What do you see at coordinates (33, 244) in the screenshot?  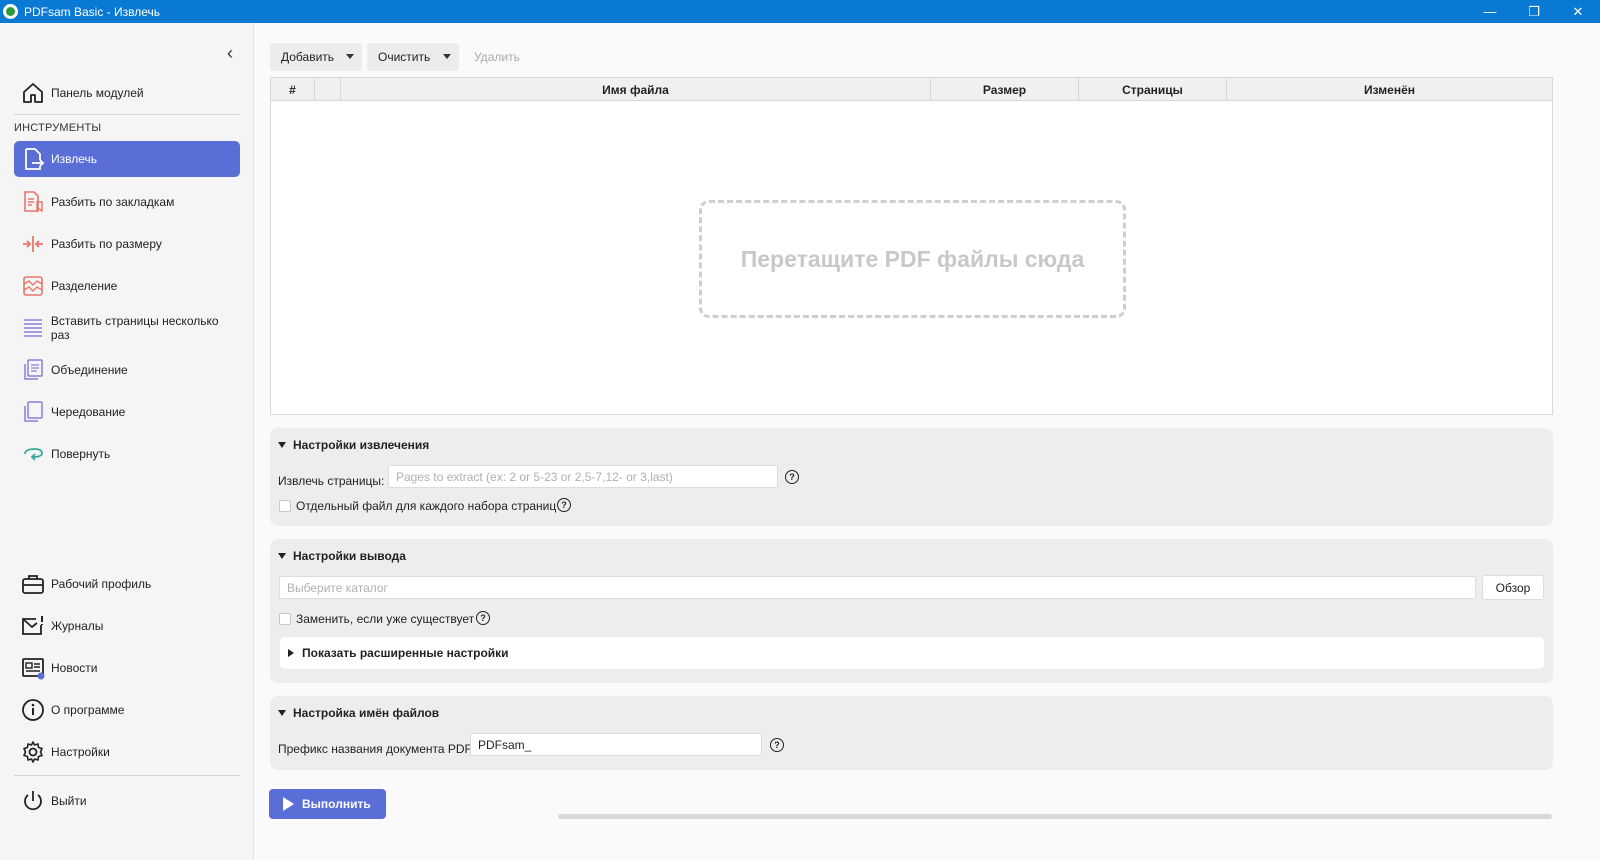 I see `split-size-icon` at bounding box center [33, 244].